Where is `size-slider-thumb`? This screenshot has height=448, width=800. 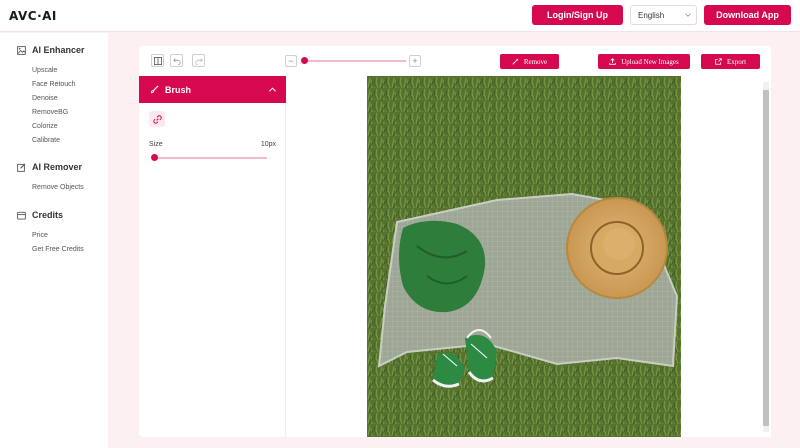
size-slider-thumb is located at coordinates (154, 157).